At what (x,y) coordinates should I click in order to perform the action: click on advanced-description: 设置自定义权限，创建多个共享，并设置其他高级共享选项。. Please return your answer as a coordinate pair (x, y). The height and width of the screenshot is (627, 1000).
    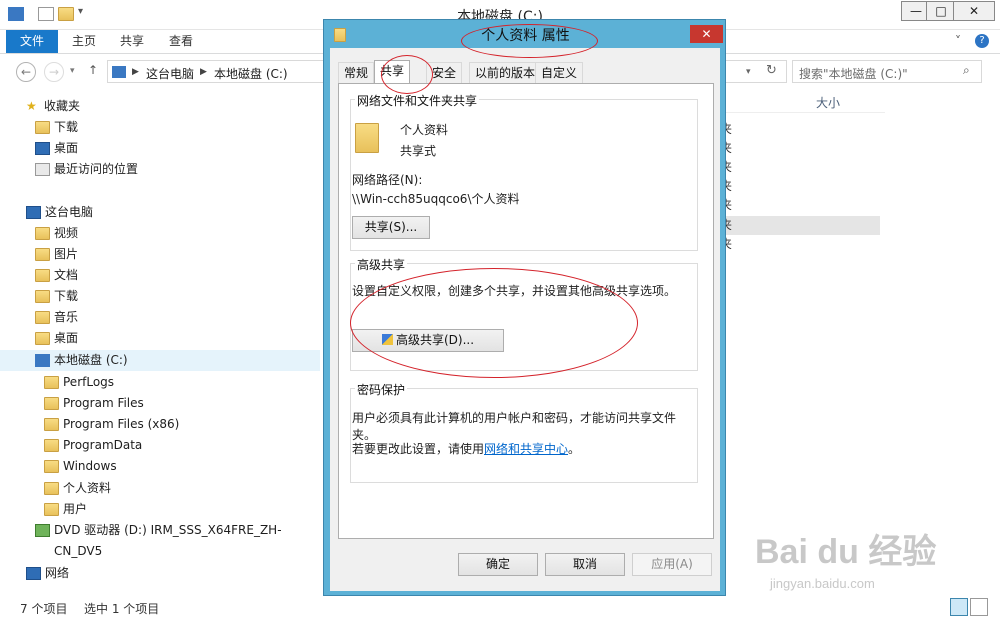
    Looking at the image, I should click on (514, 291).